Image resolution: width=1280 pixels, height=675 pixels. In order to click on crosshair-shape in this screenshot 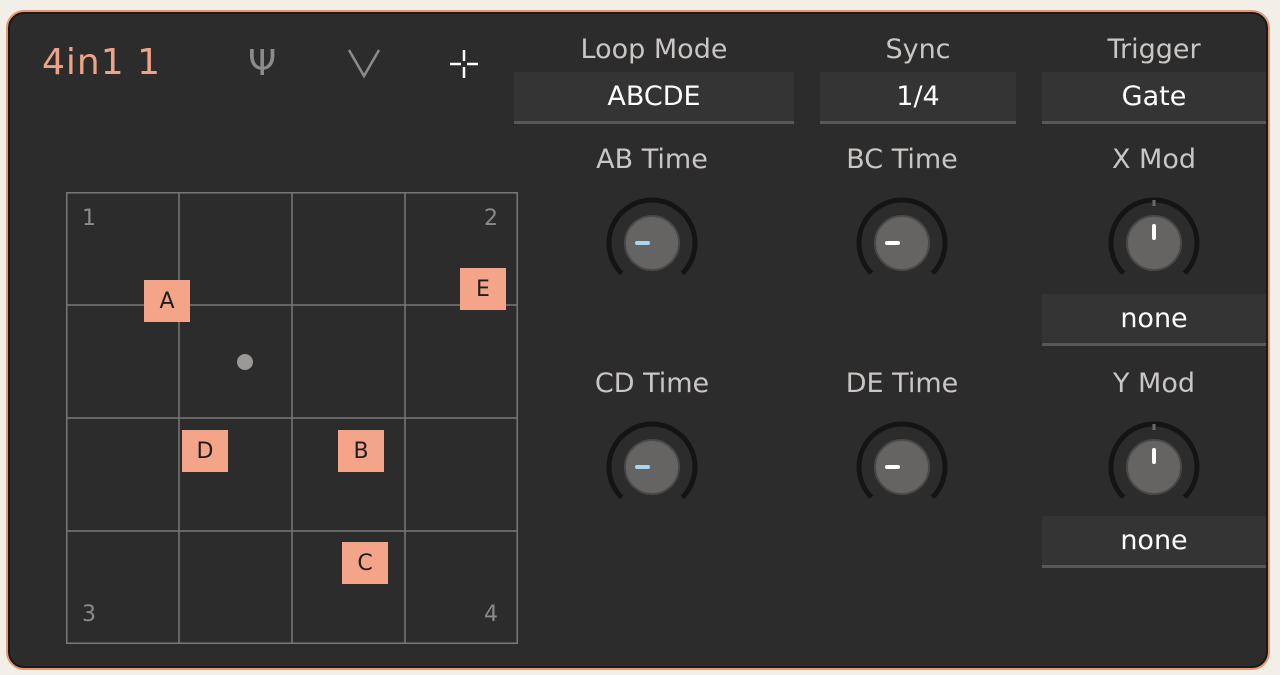, I will do `click(464, 64)`.